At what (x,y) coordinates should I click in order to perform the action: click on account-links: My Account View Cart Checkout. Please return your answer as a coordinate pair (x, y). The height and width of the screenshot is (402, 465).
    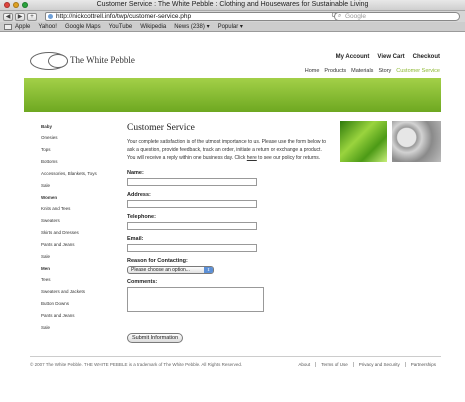
    Looking at the image, I should click on (388, 57).